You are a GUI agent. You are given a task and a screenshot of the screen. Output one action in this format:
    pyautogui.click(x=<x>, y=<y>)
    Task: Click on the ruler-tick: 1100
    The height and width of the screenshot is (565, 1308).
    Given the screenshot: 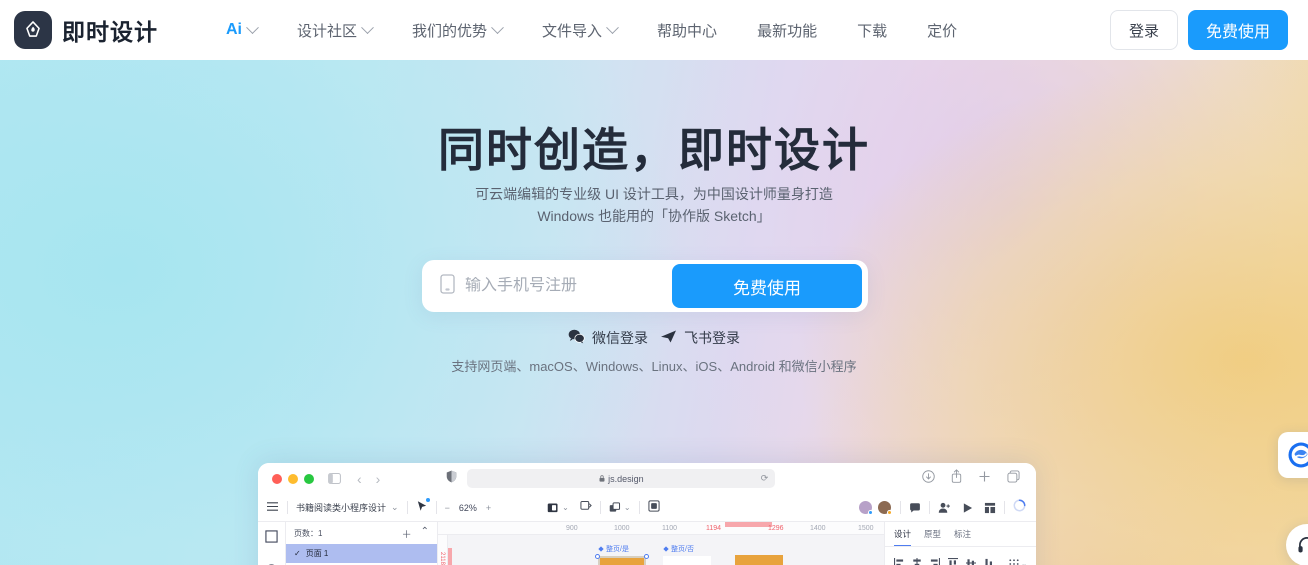 What is the action you would take?
    pyautogui.click(x=670, y=528)
    